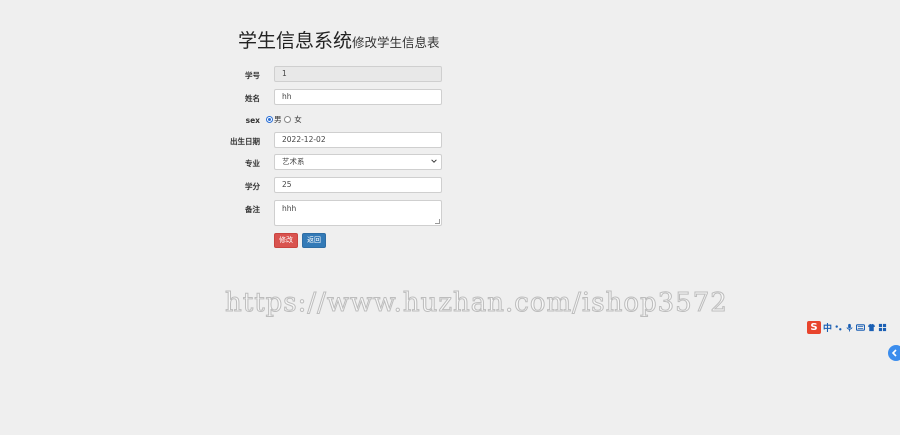 The height and width of the screenshot is (435, 900). Describe the element at coordinates (476, 303) in the screenshot. I see `watermark: https://www.huzhan.com/ishop3572` at that location.